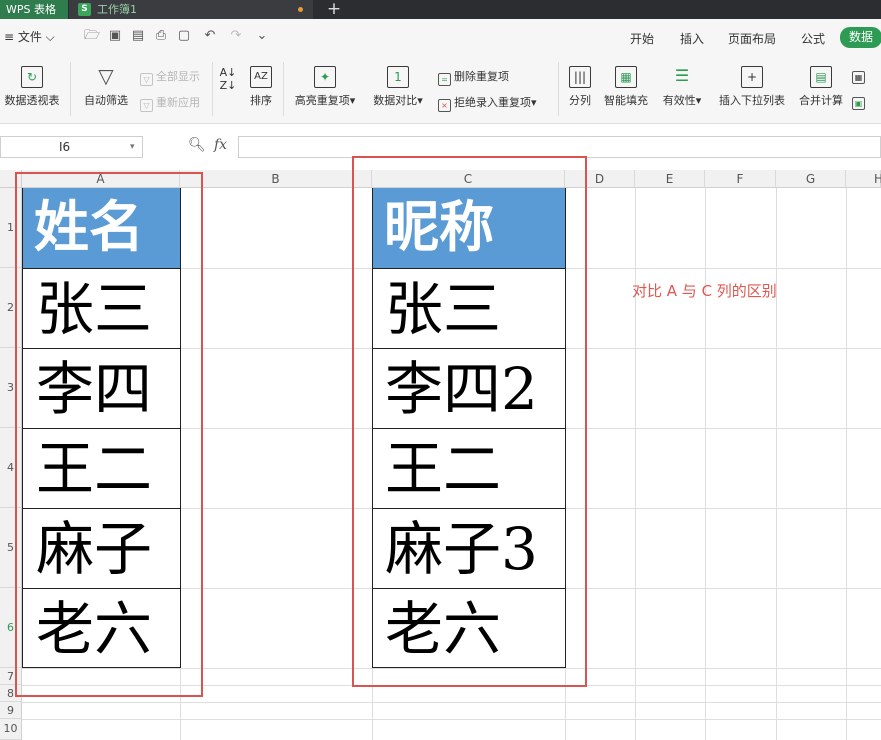  What do you see at coordinates (821, 100) in the screenshot?
I see `merge-calc-label: 合并计算` at bounding box center [821, 100].